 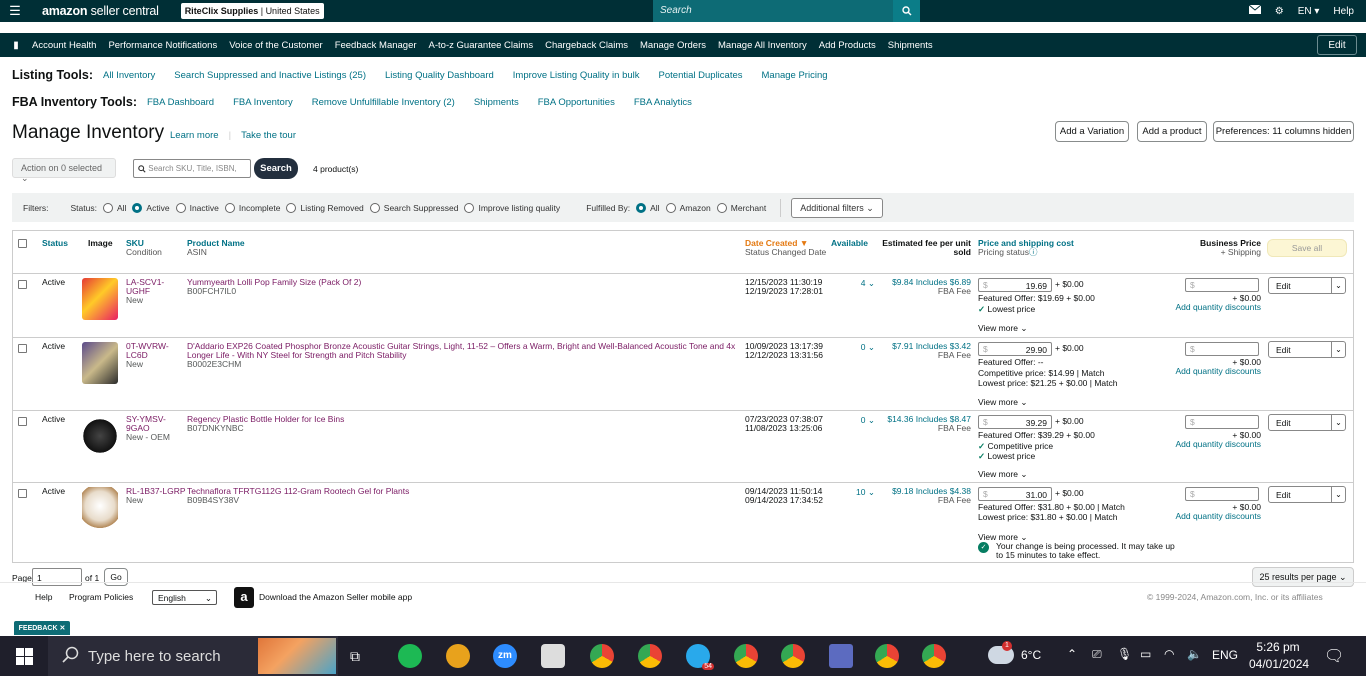 I want to click on col-date-created: Date Created ▼ Status Changed Date, so click(x=785, y=248).